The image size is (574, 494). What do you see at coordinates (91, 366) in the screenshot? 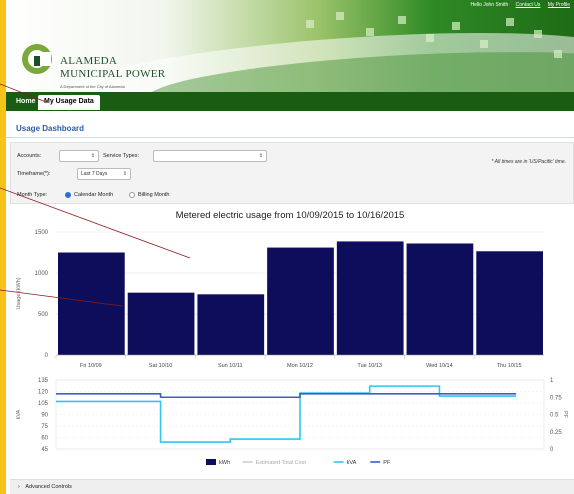
I see `bar-x-tick-label: Fri 10/09` at bounding box center [91, 366].